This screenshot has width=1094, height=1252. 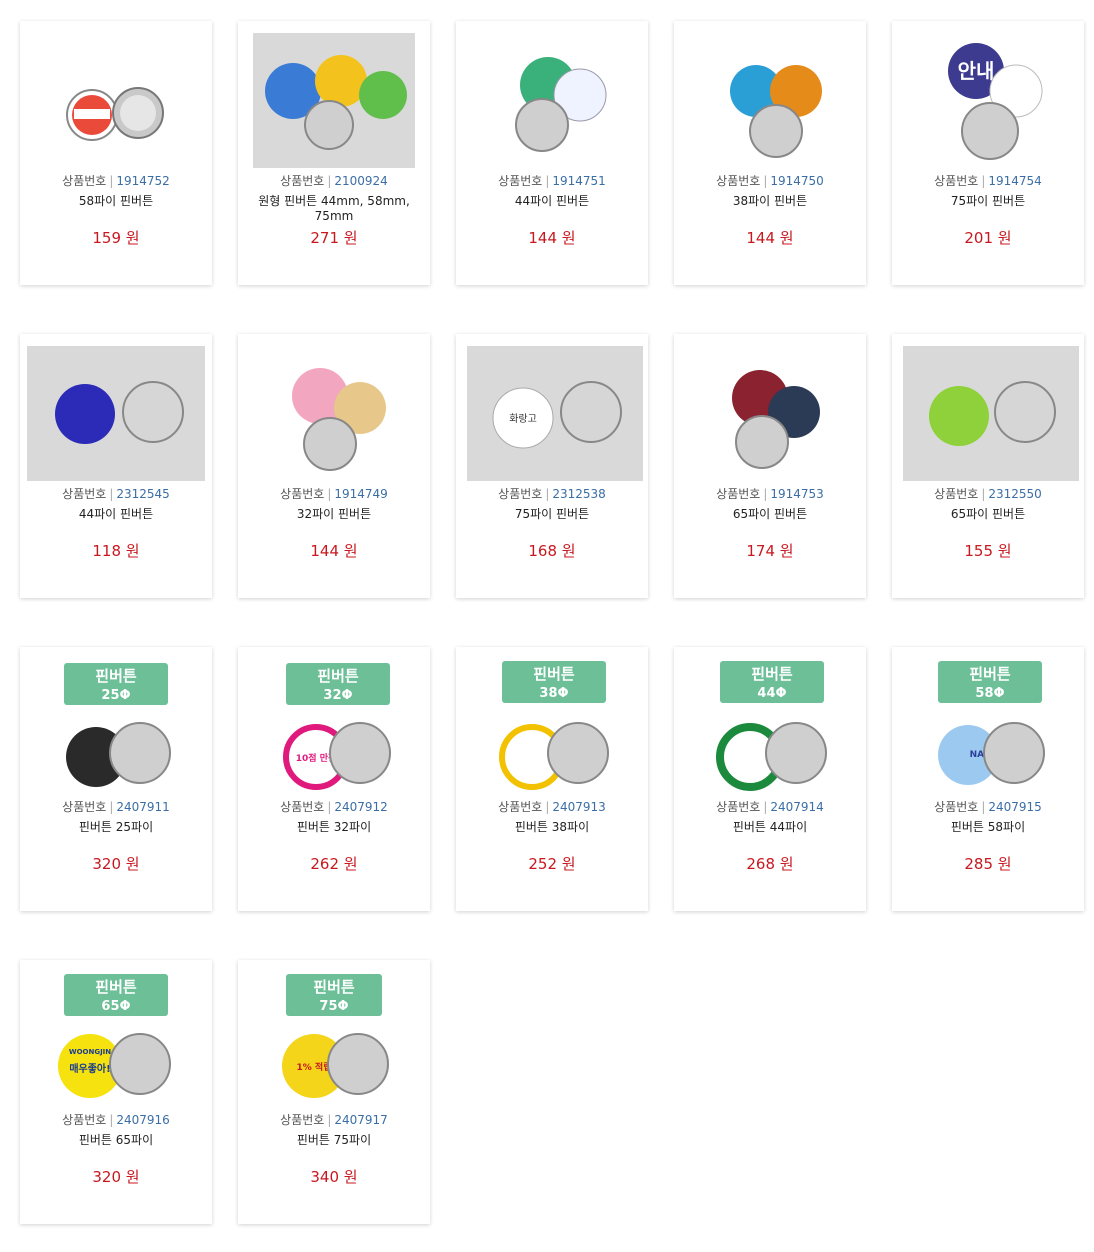 I want to click on product-name: 32파이 핀버튼, so click(x=334, y=513).